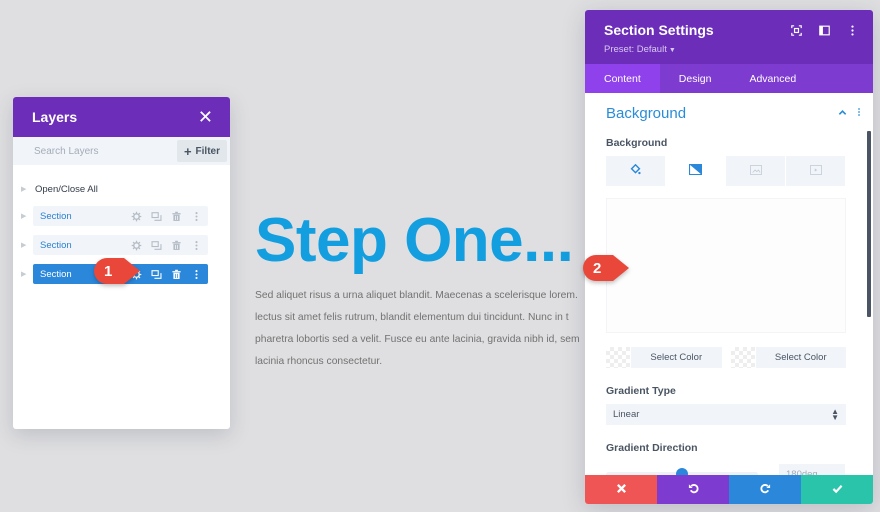 The image size is (880, 512). I want to click on redo-icon, so click(765, 490).